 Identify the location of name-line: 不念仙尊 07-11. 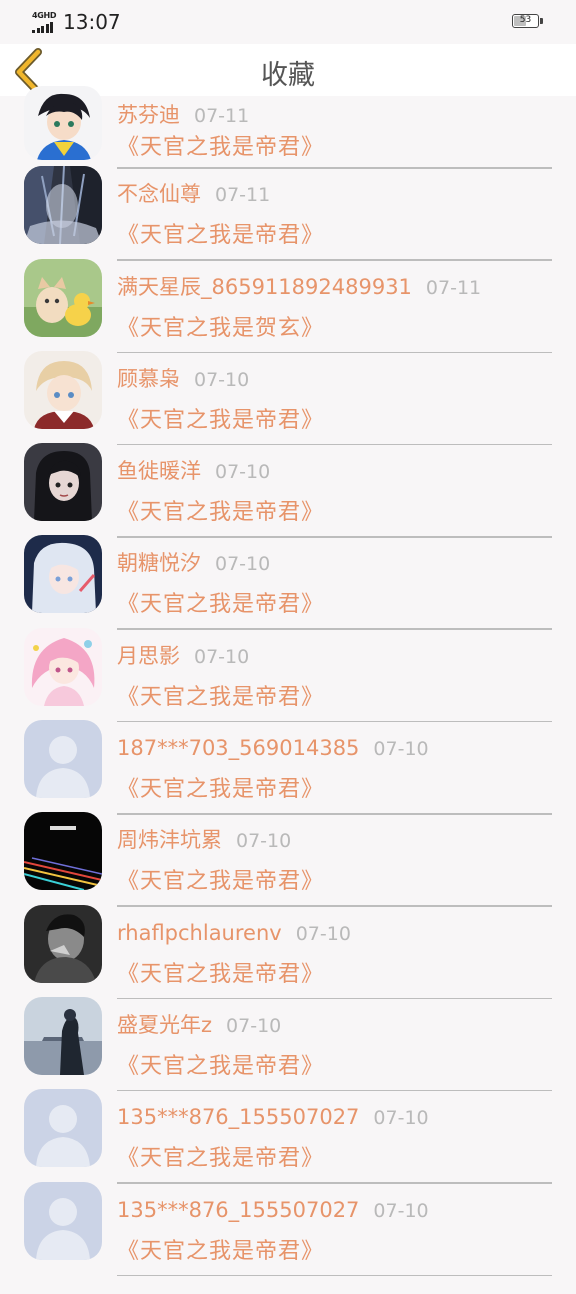
(334, 194).